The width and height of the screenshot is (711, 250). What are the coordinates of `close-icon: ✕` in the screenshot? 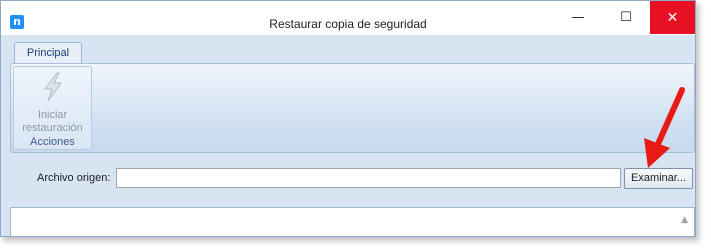 It's located at (672, 17).